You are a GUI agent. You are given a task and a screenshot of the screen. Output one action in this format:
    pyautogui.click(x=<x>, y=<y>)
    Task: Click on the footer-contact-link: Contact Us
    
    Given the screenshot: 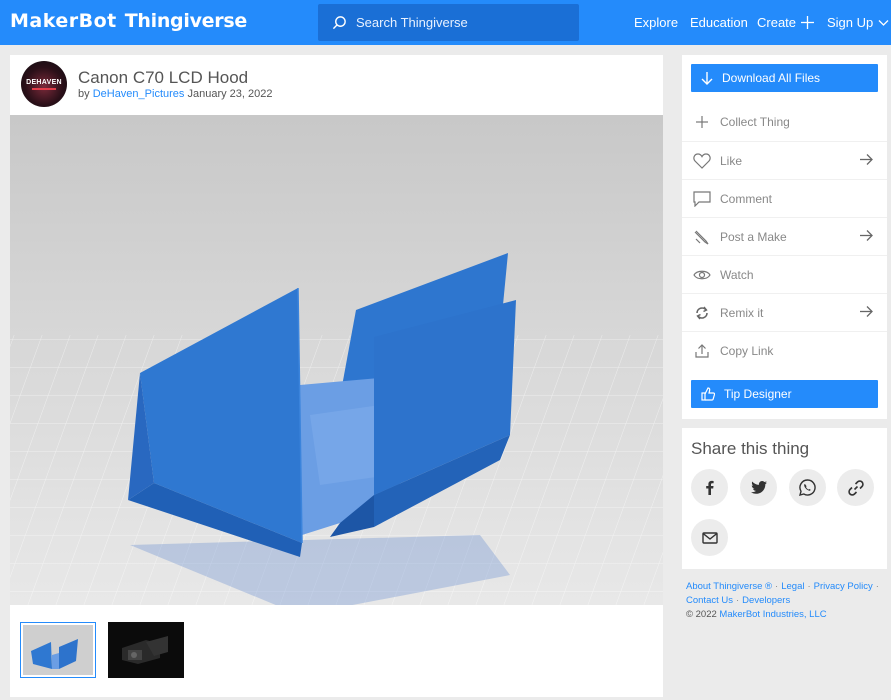 What is the action you would take?
    pyautogui.click(x=709, y=600)
    